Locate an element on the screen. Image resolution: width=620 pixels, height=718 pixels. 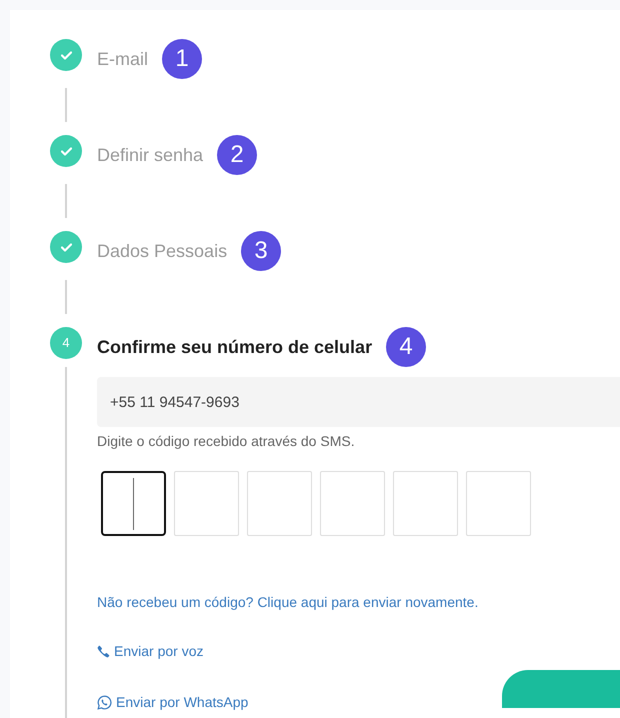
step-title: E-mail is located at coordinates (122, 59).